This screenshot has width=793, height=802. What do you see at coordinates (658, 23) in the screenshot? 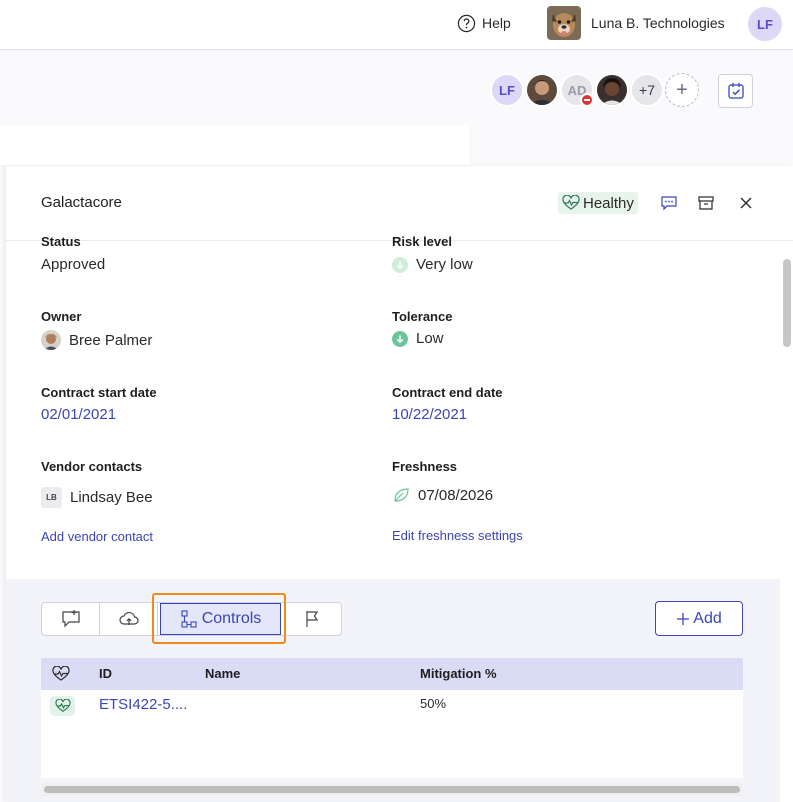
I see `org-name: Luna B. Technologies` at bounding box center [658, 23].